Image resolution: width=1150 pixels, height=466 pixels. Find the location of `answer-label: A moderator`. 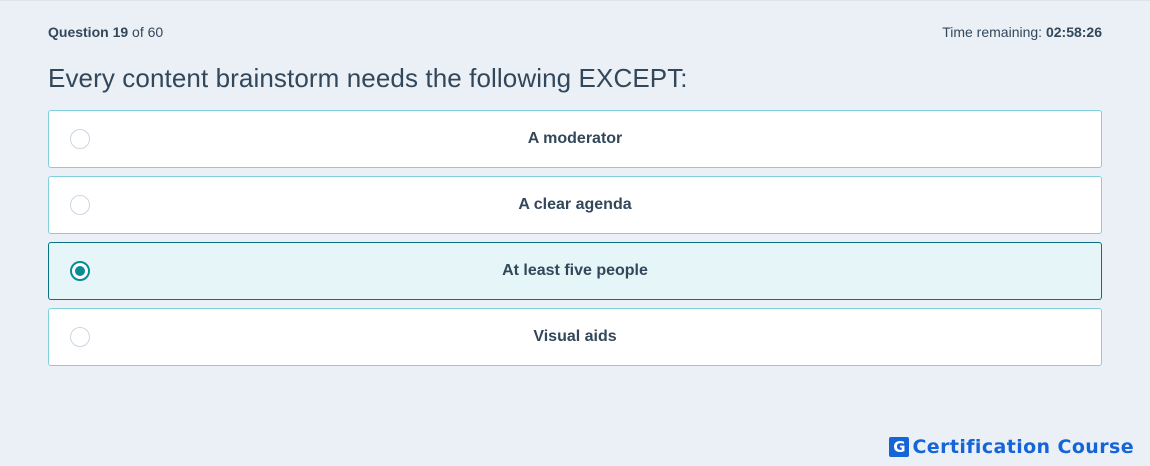

answer-label: A moderator is located at coordinates (575, 138).